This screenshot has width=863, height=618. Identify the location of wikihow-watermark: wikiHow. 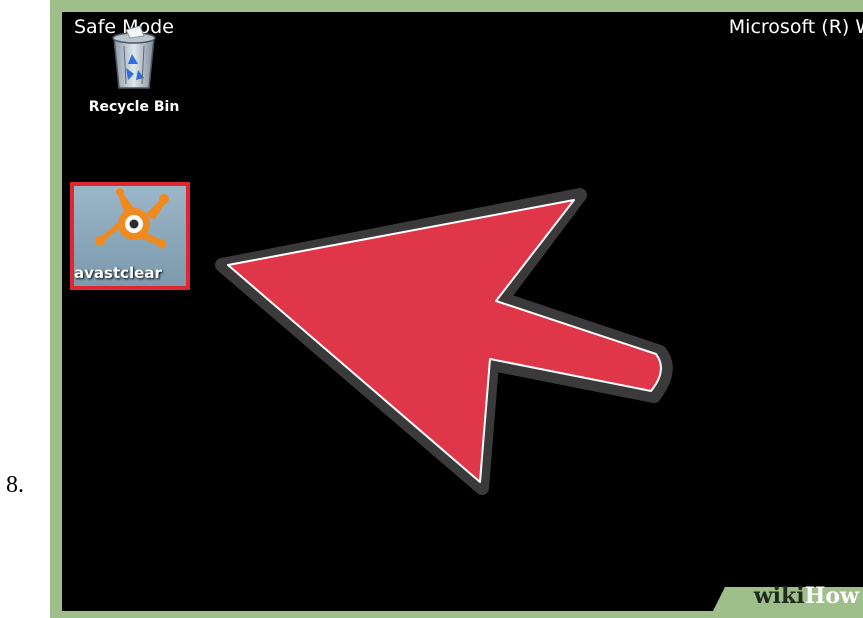
(783, 594).